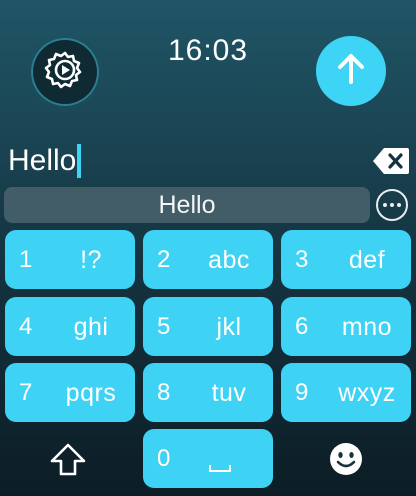 This screenshot has height=496, width=416. I want to click on key-letters: jkl, so click(229, 327).